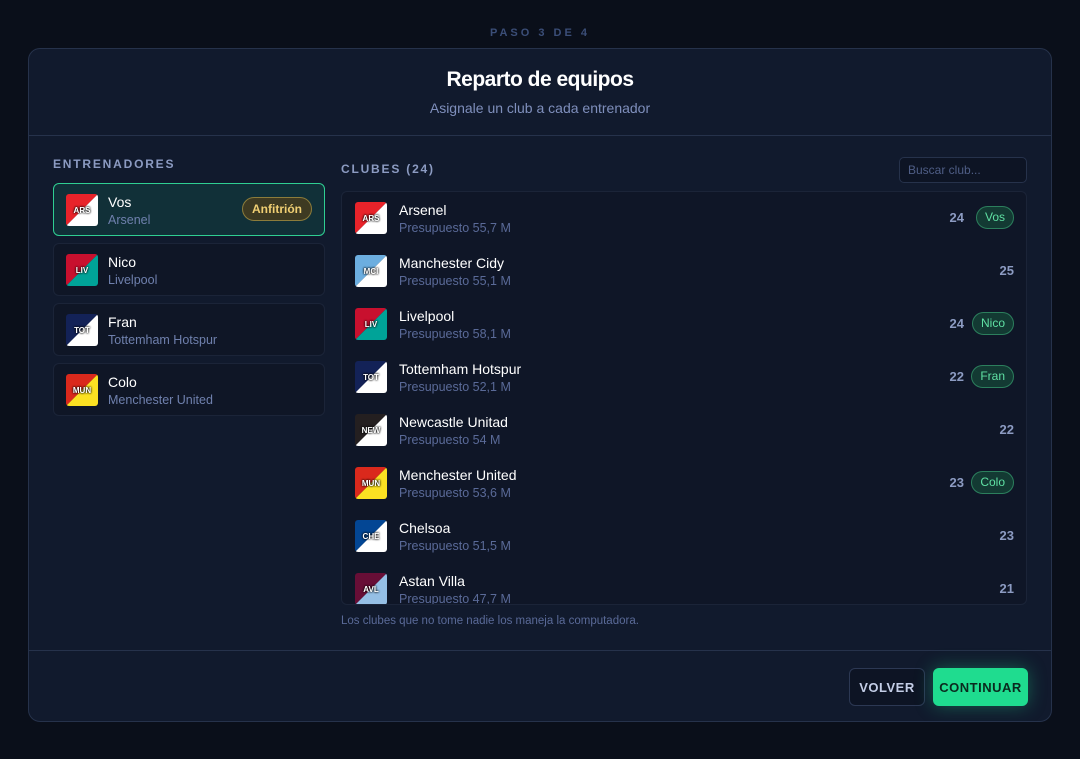  What do you see at coordinates (120, 202) in the screenshot?
I see `coach-name: Vos` at bounding box center [120, 202].